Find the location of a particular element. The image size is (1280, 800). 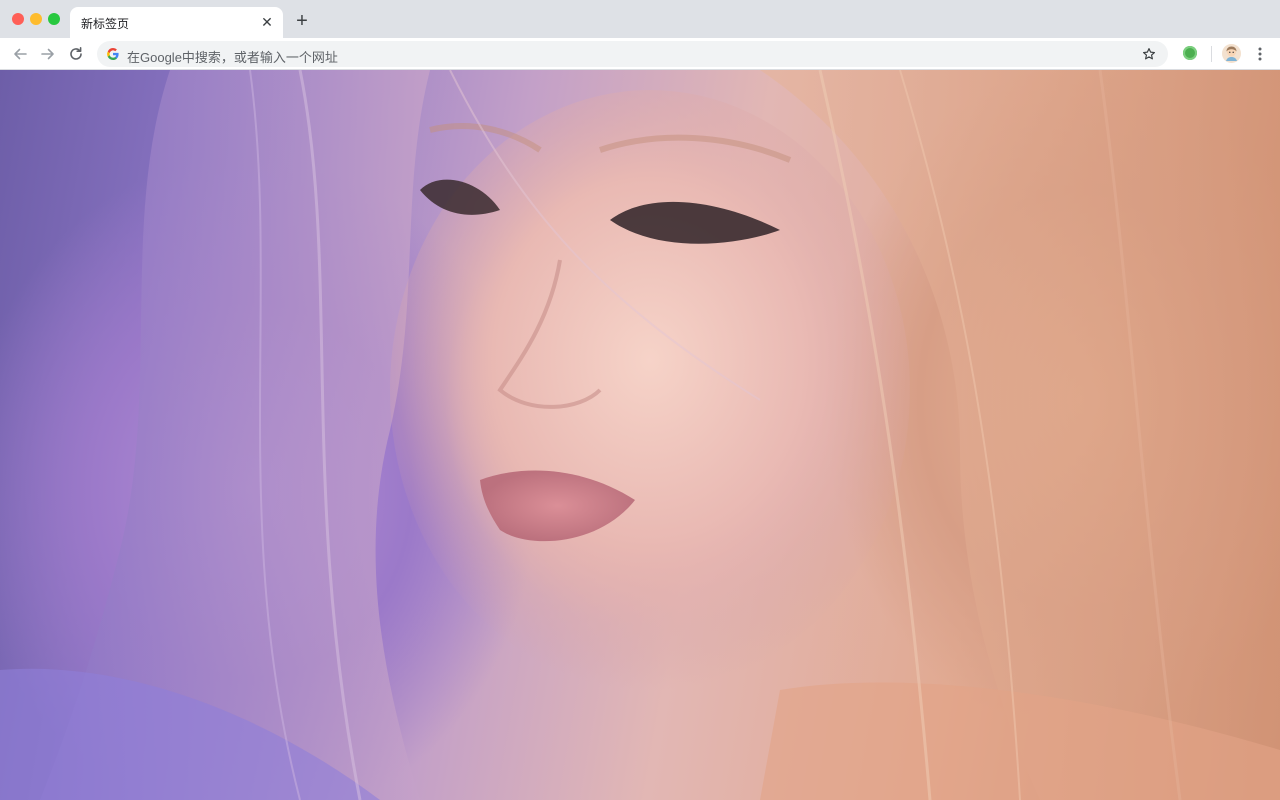

google-g-icon is located at coordinates (113, 54).